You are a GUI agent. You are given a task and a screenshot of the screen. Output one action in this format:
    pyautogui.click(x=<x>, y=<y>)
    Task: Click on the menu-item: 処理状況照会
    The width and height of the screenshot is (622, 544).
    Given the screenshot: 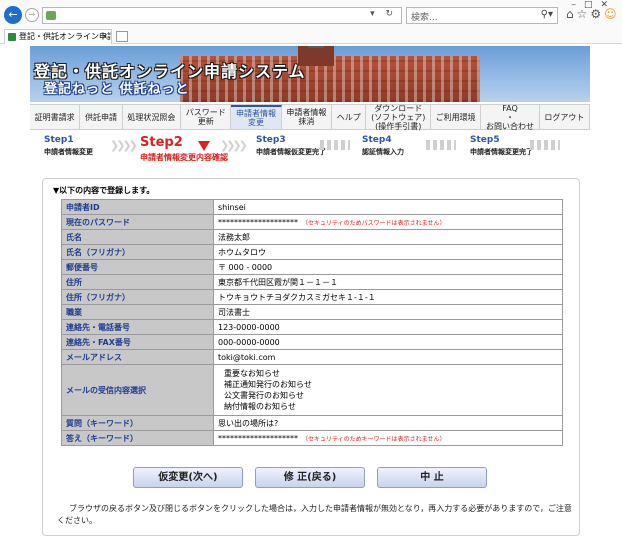 What is the action you would take?
    pyautogui.click(x=152, y=117)
    